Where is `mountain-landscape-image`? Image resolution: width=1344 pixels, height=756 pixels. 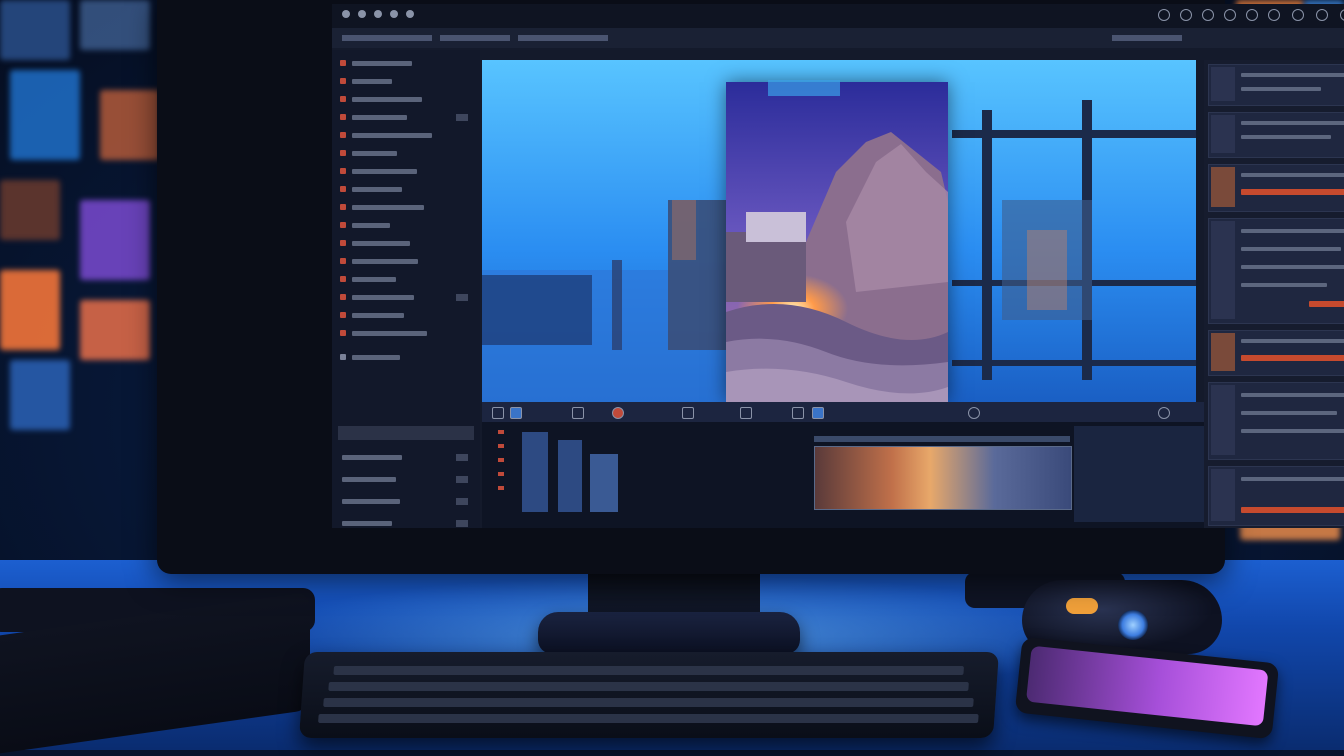
mountain-landscape-image is located at coordinates (837, 242).